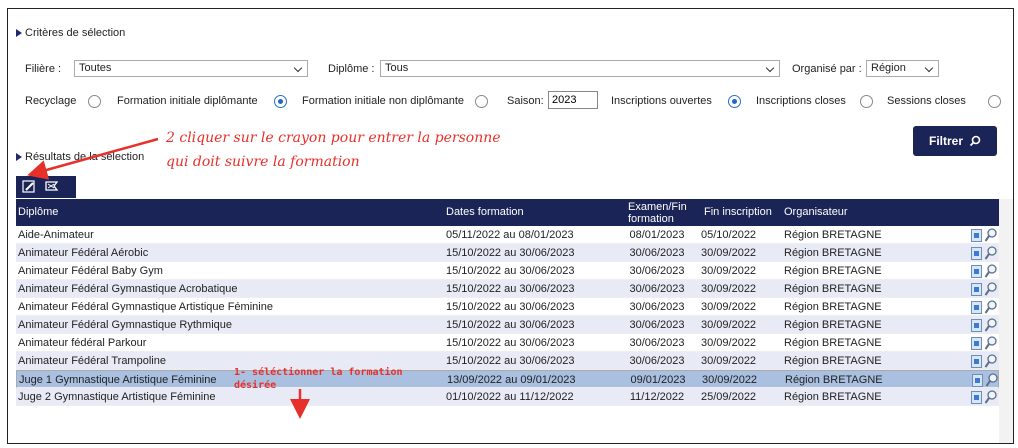  Describe the element at coordinates (1006, 321) in the screenshot. I see `vertical-scrollbar` at that location.